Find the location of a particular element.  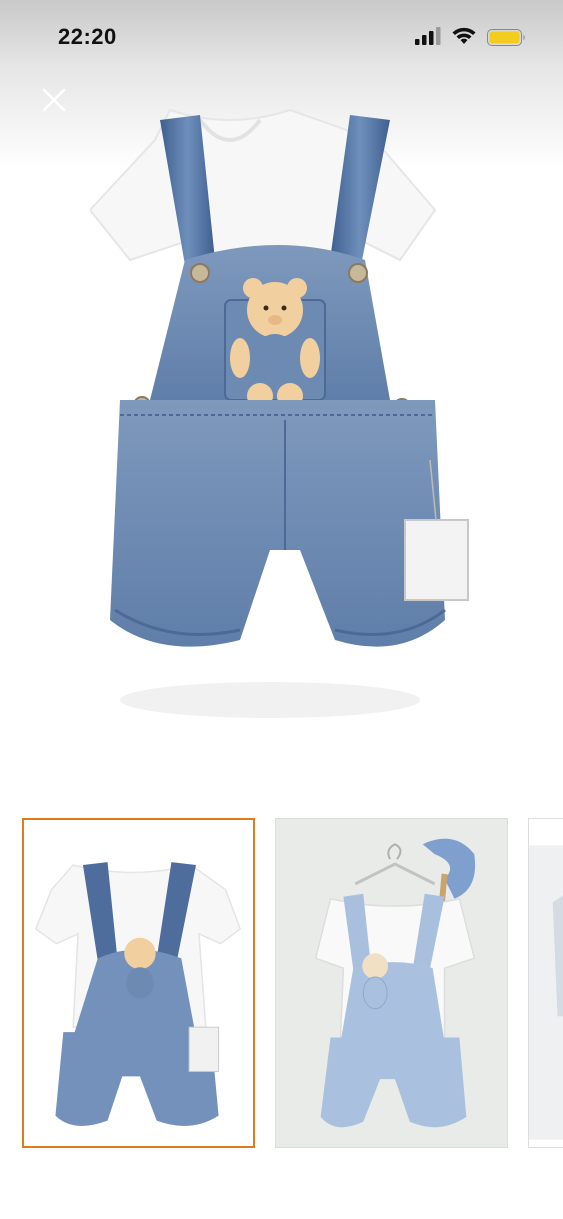

cellular-signal-icon is located at coordinates (428, 36).